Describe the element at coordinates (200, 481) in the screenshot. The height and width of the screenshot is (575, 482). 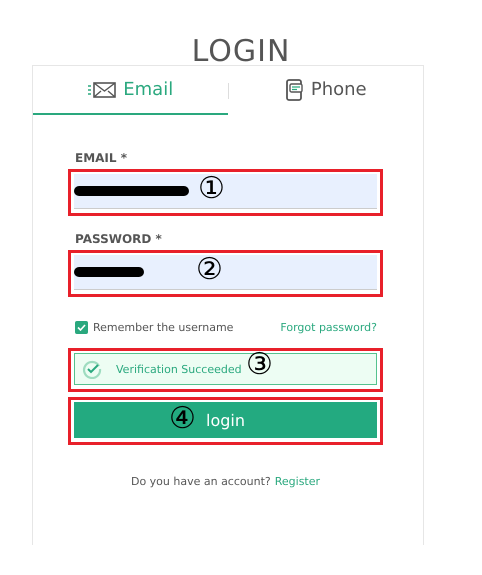
I see `register-prompt: Do you have an account?` at that location.